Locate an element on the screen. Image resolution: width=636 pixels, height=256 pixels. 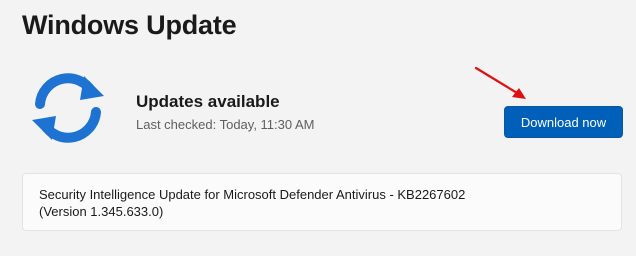
update-version: (Version 1.345.633.0) is located at coordinates (101, 211).